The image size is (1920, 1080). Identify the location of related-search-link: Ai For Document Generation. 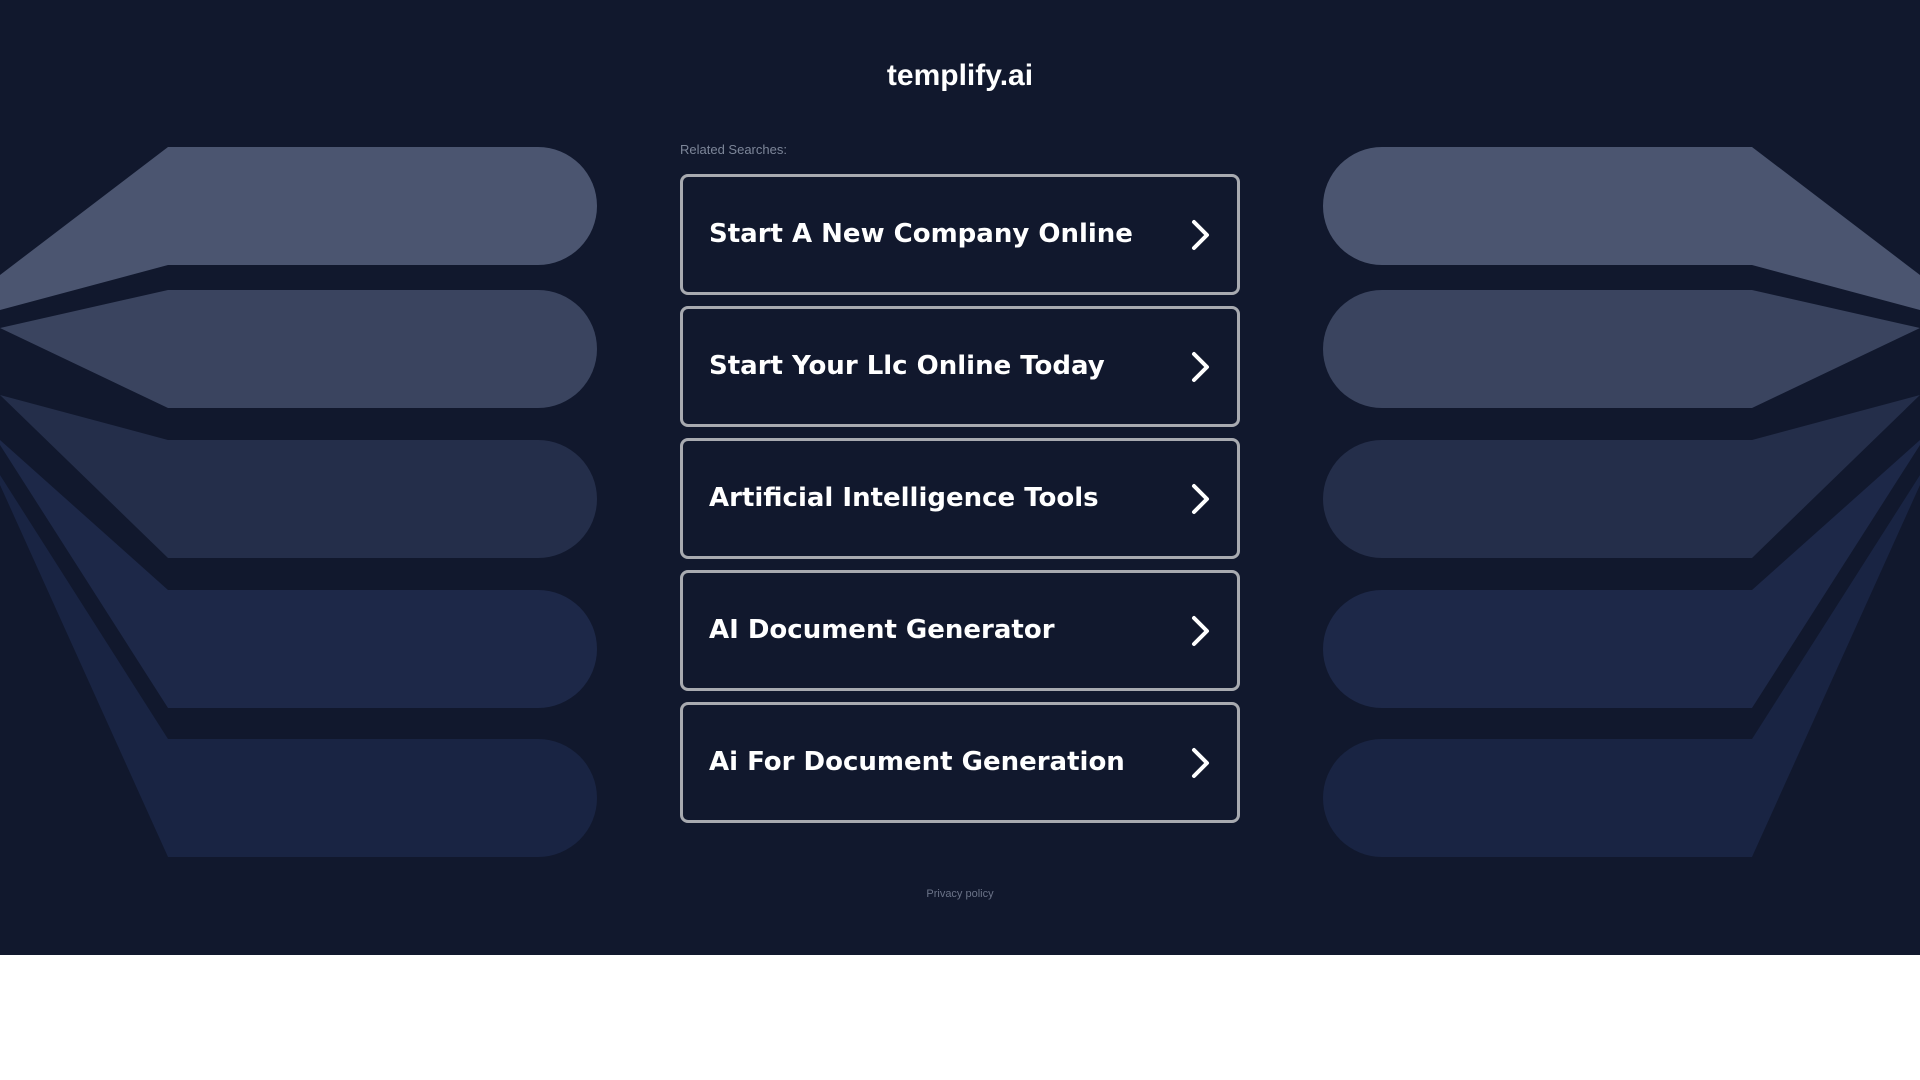
(960, 762).